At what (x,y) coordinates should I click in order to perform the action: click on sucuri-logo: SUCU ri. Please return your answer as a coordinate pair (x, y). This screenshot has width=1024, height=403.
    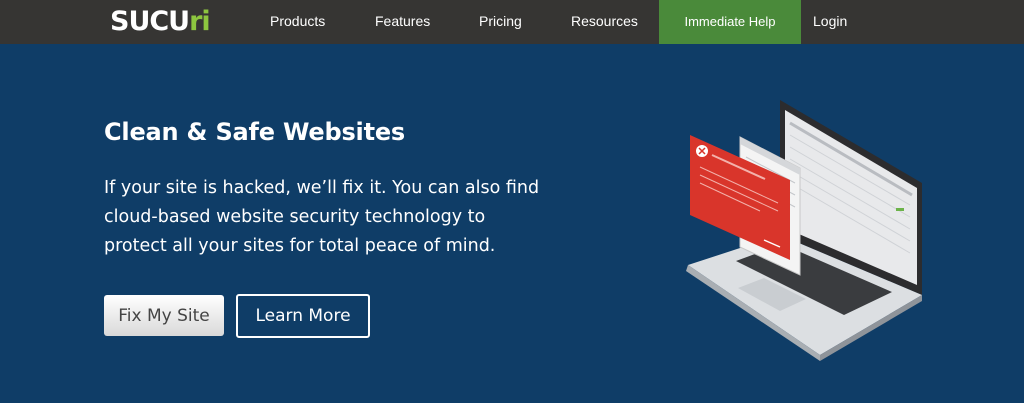
    Looking at the image, I should click on (160, 21).